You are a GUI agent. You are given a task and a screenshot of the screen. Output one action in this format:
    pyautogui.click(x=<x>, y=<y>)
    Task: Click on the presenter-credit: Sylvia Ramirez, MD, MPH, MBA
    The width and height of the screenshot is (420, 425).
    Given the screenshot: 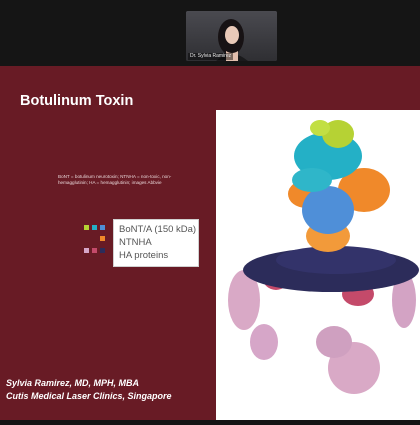 What is the action you would take?
    pyautogui.click(x=73, y=383)
    